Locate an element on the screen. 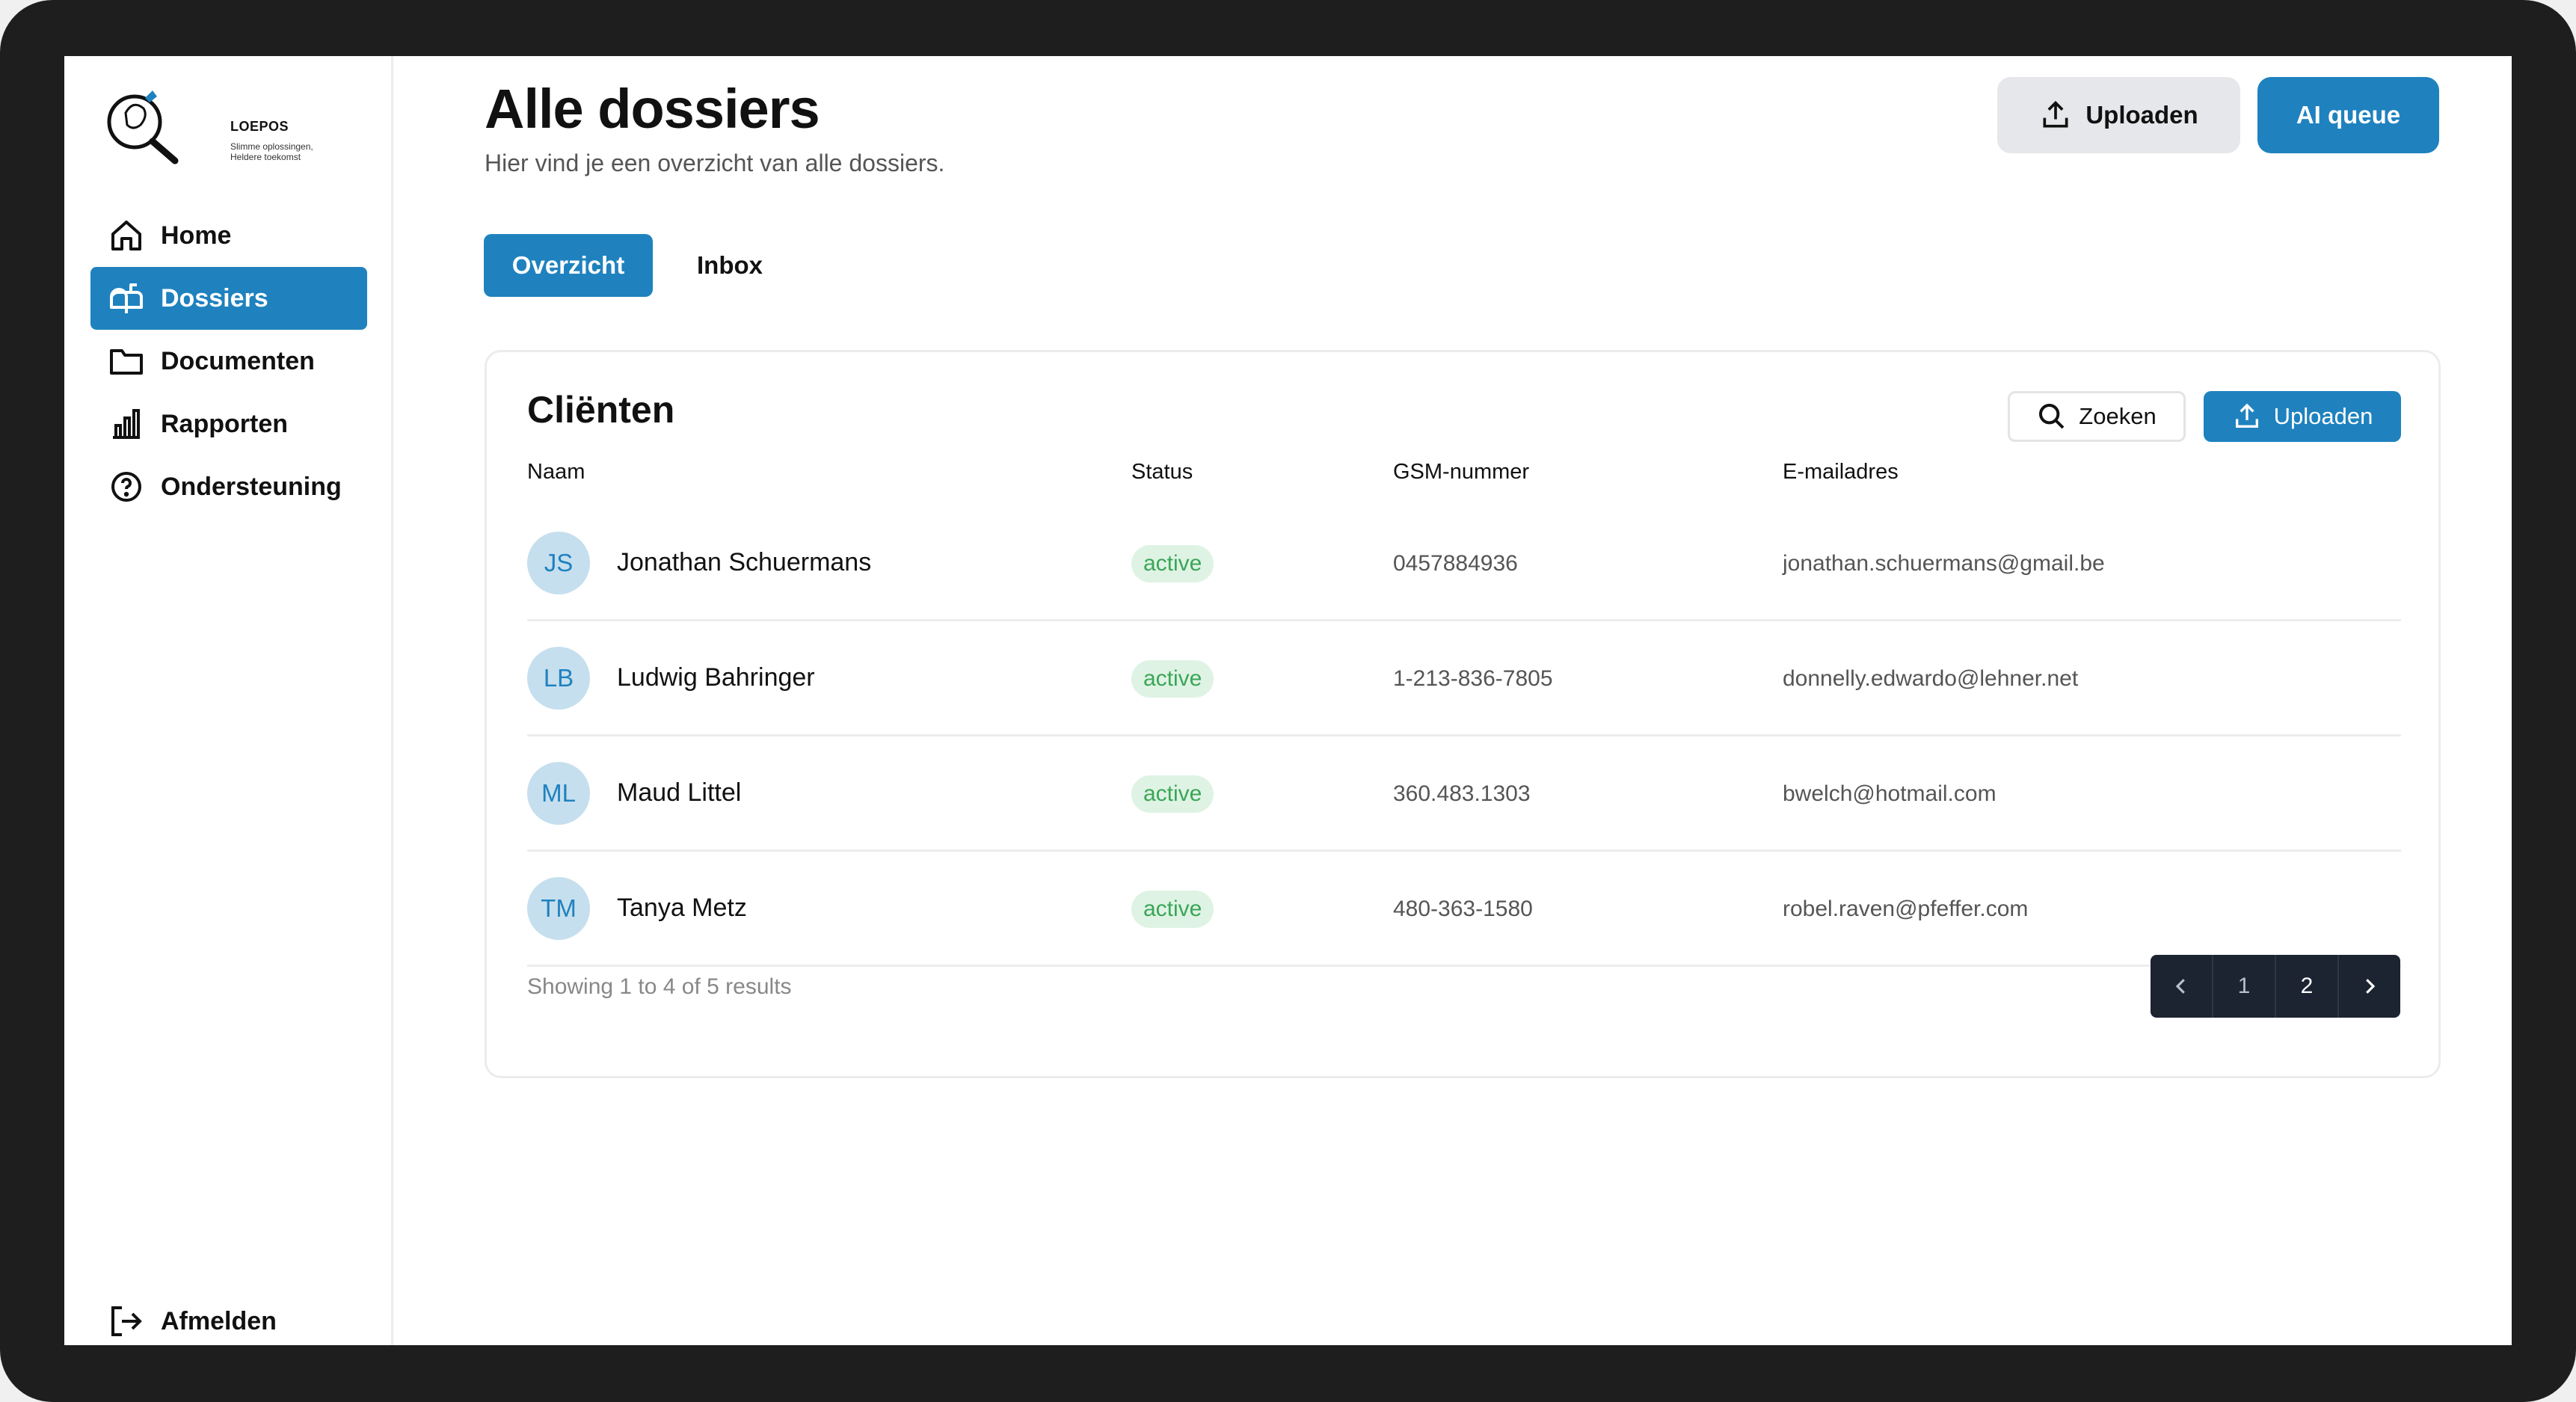 Image resolution: width=2576 pixels, height=1402 pixels. card-title: Cliënten is located at coordinates (601, 410).